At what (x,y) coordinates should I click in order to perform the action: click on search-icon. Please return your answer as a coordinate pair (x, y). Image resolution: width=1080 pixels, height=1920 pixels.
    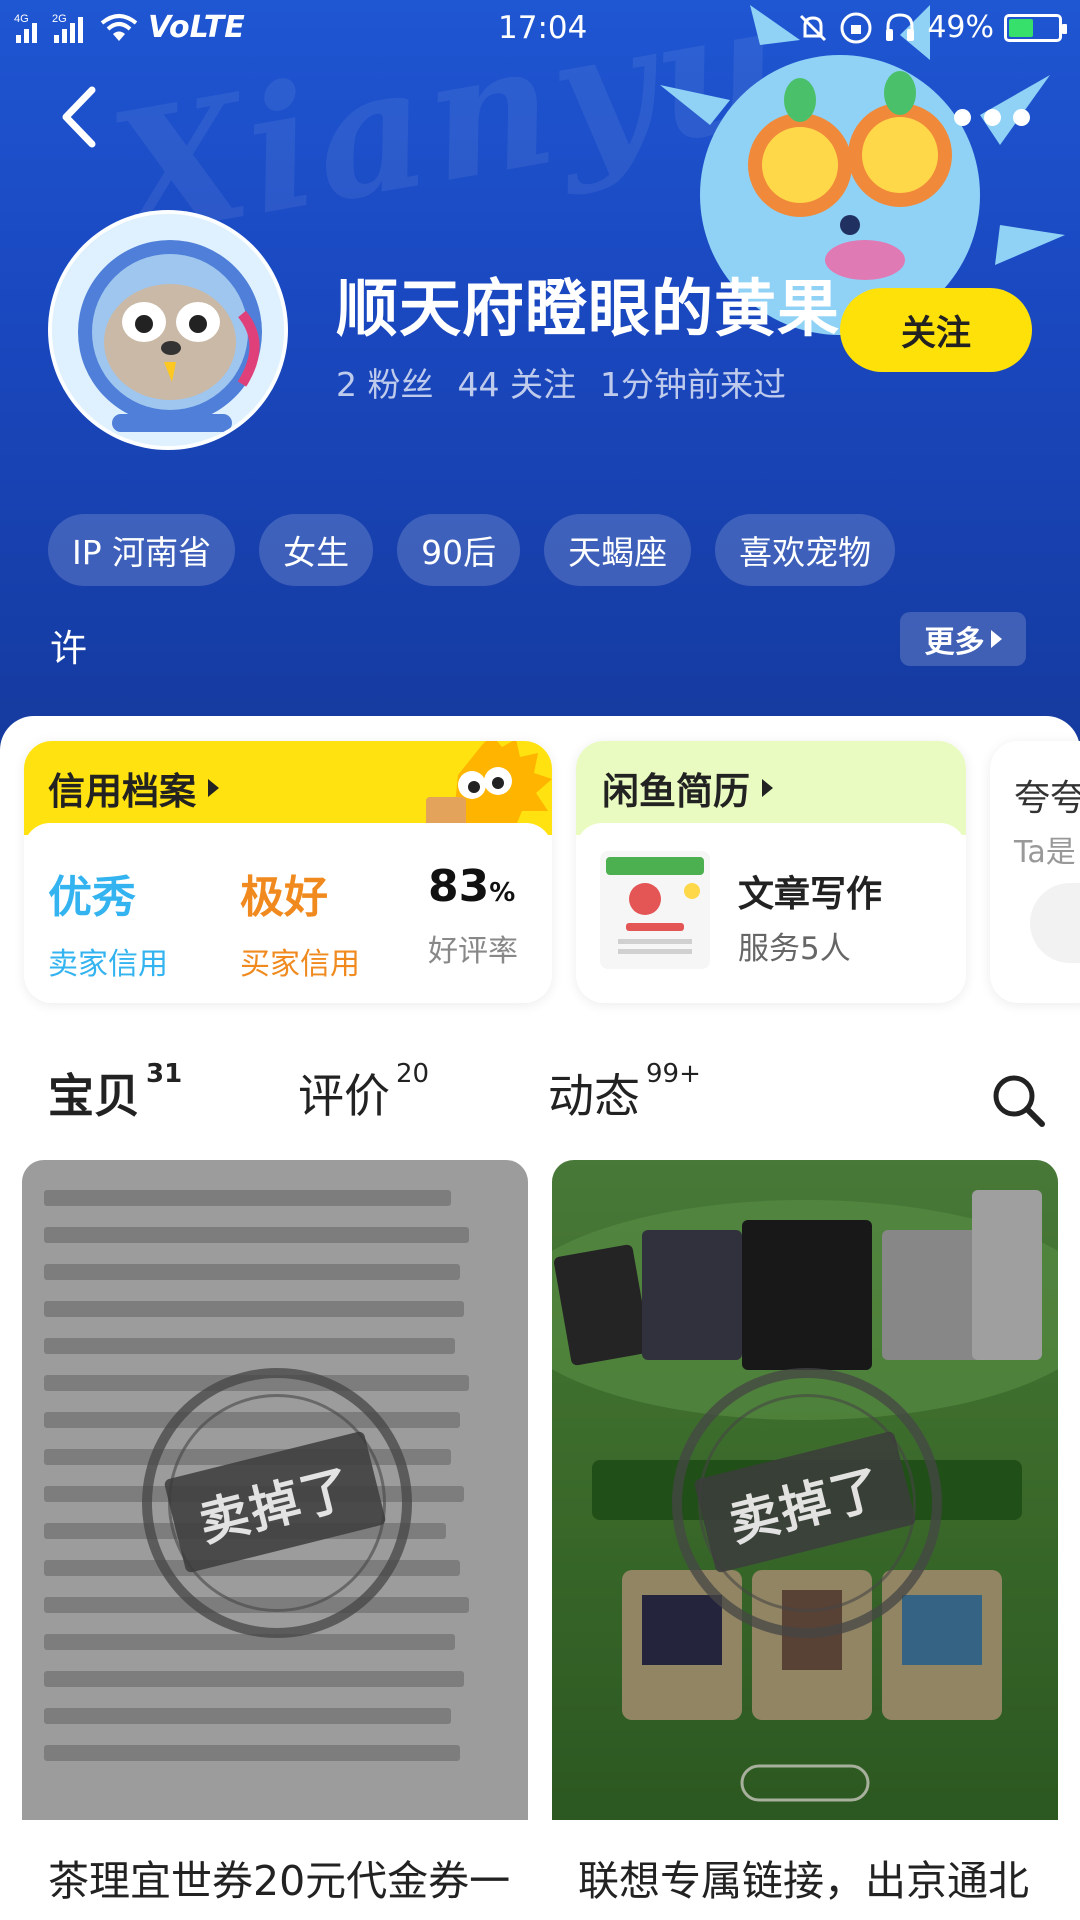
    Looking at the image, I should click on (1019, 1101).